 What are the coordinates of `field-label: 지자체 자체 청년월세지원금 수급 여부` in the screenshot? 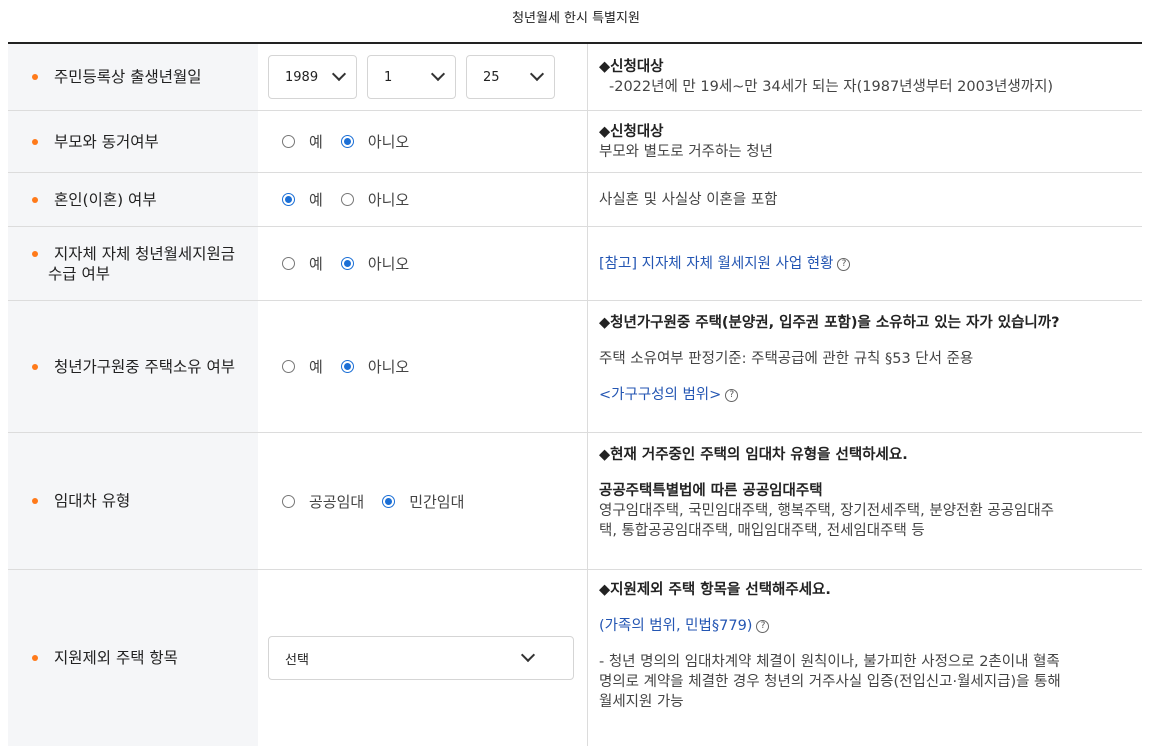 It's located at (134, 264).